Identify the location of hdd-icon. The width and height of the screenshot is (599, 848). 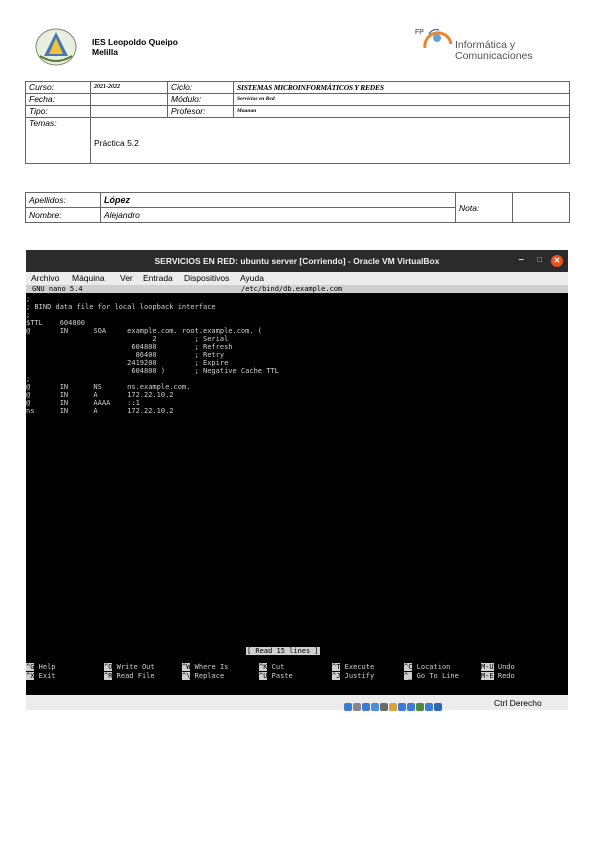
(348, 707).